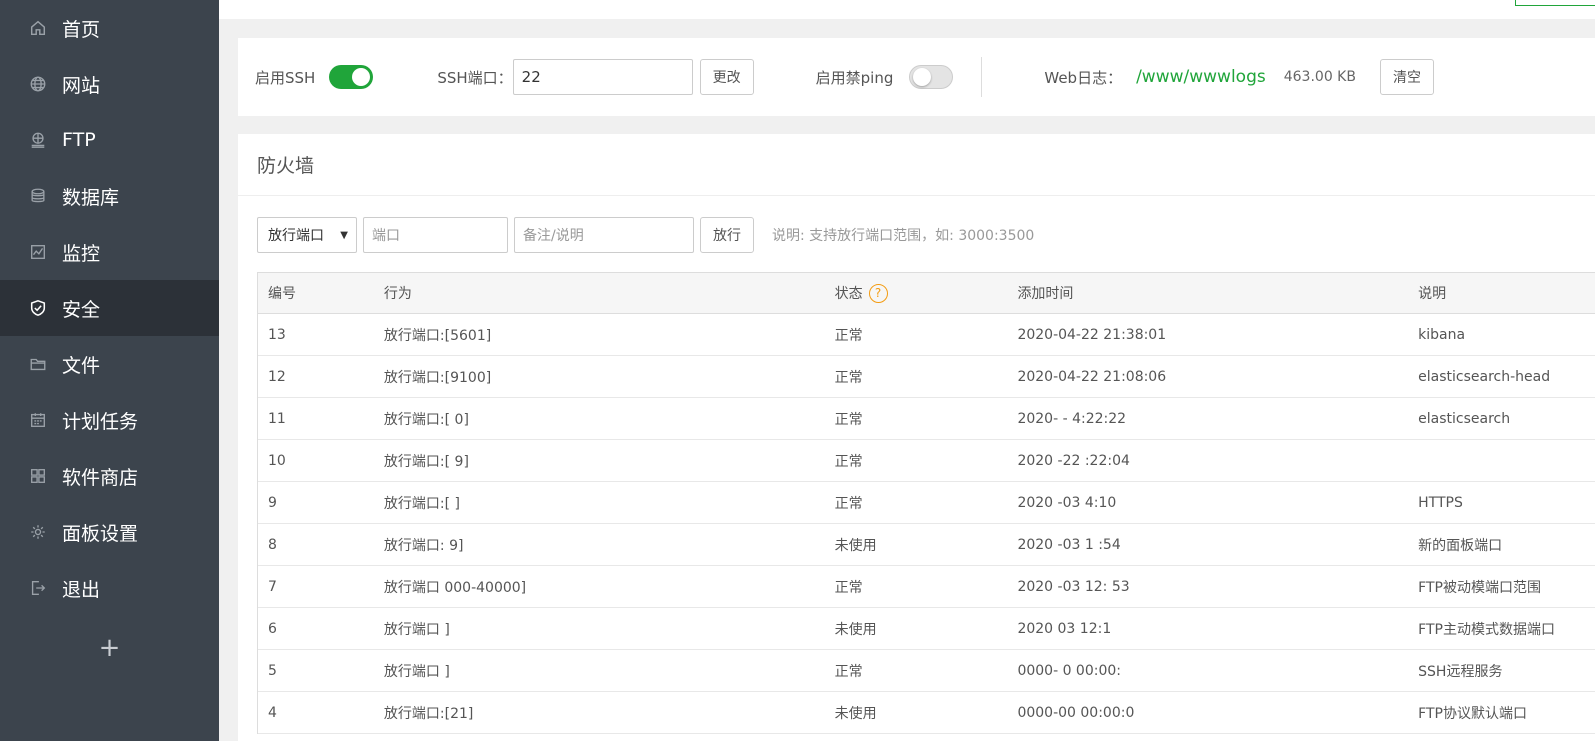 This screenshot has width=1595, height=741. What do you see at coordinates (109, 364) in the screenshot?
I see `sidebar-item-6: 文件` at bounding box center [109, 364].